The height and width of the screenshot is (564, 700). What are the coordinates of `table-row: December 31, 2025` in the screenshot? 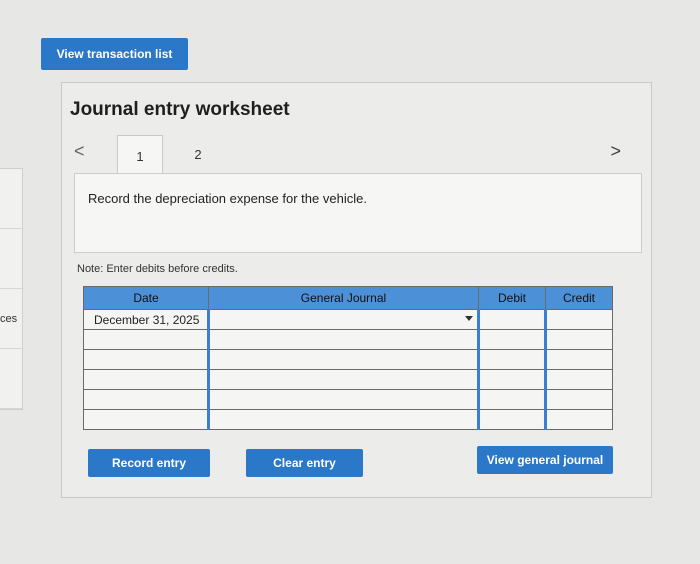 It's located at (348, 319).